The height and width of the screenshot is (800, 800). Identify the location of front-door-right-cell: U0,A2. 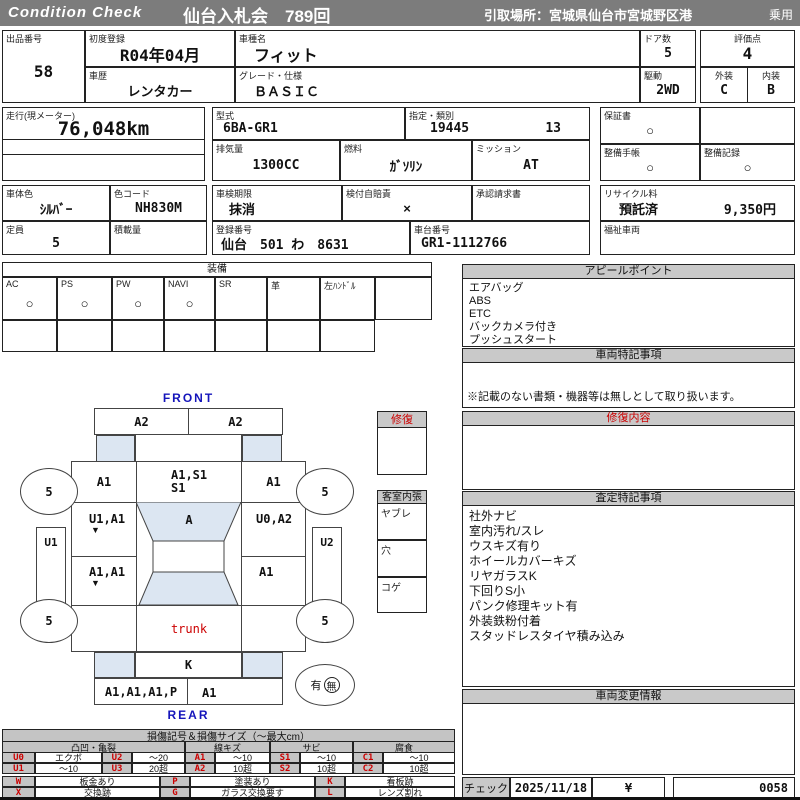
(273, 529).